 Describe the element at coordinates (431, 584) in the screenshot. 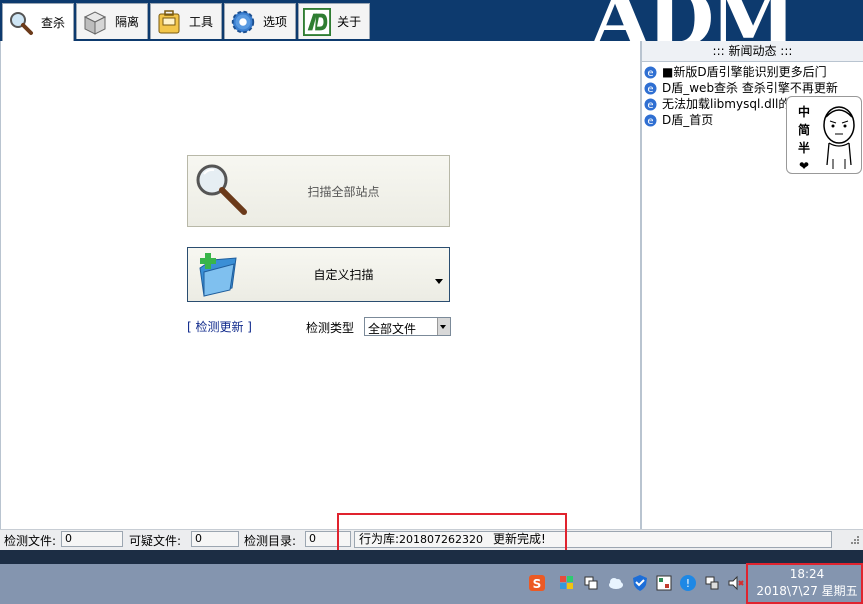

I see `taskbar: S !` at that location.